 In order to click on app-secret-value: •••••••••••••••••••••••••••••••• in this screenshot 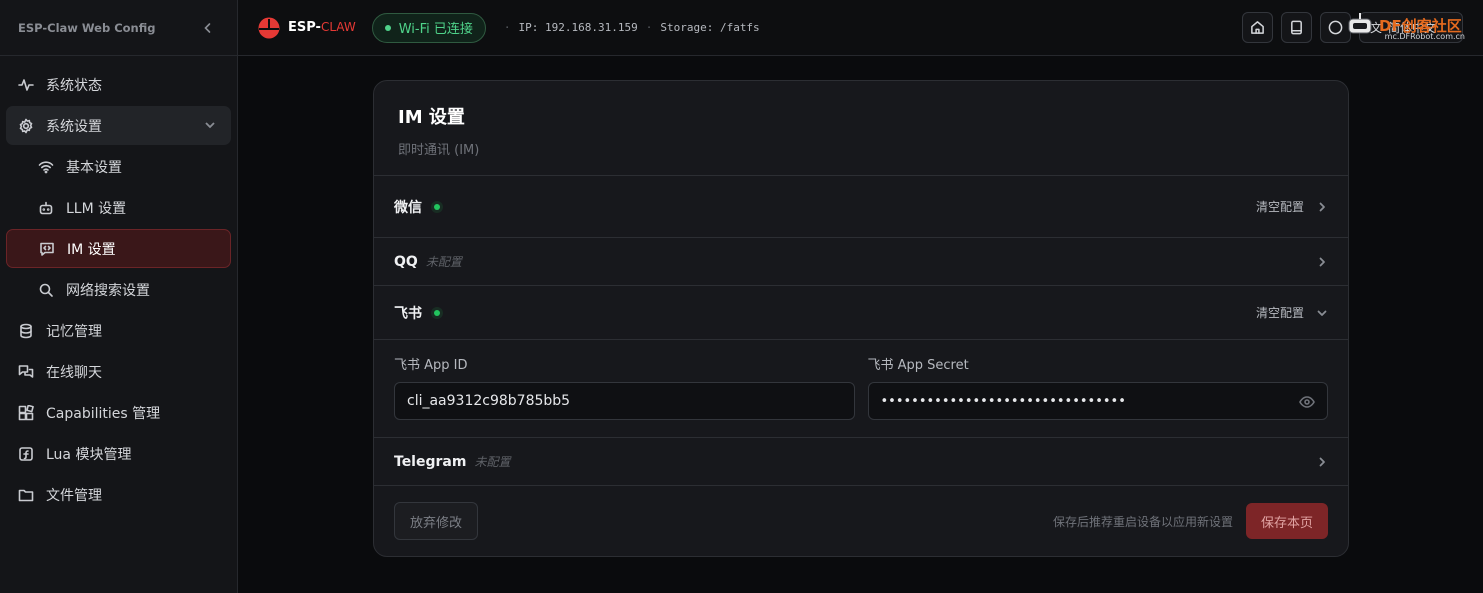, I will do `click(1003, 401)`.